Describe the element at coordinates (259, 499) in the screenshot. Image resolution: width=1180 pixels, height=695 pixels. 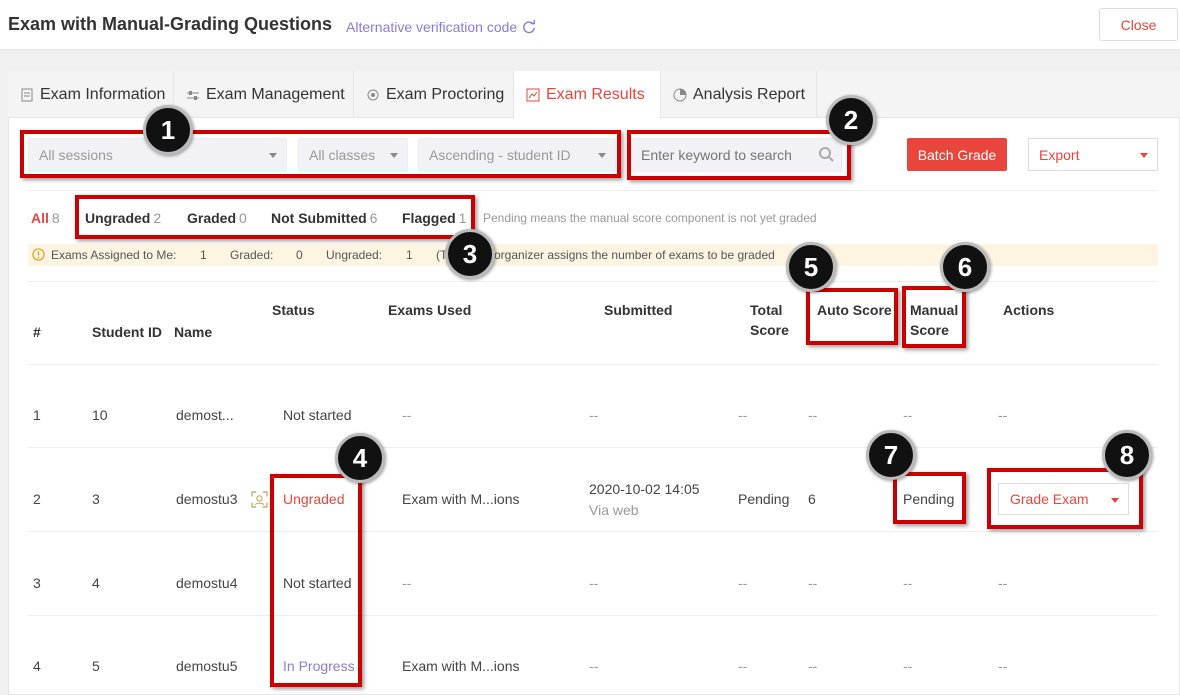
I see `face-scan-icon` at that location.